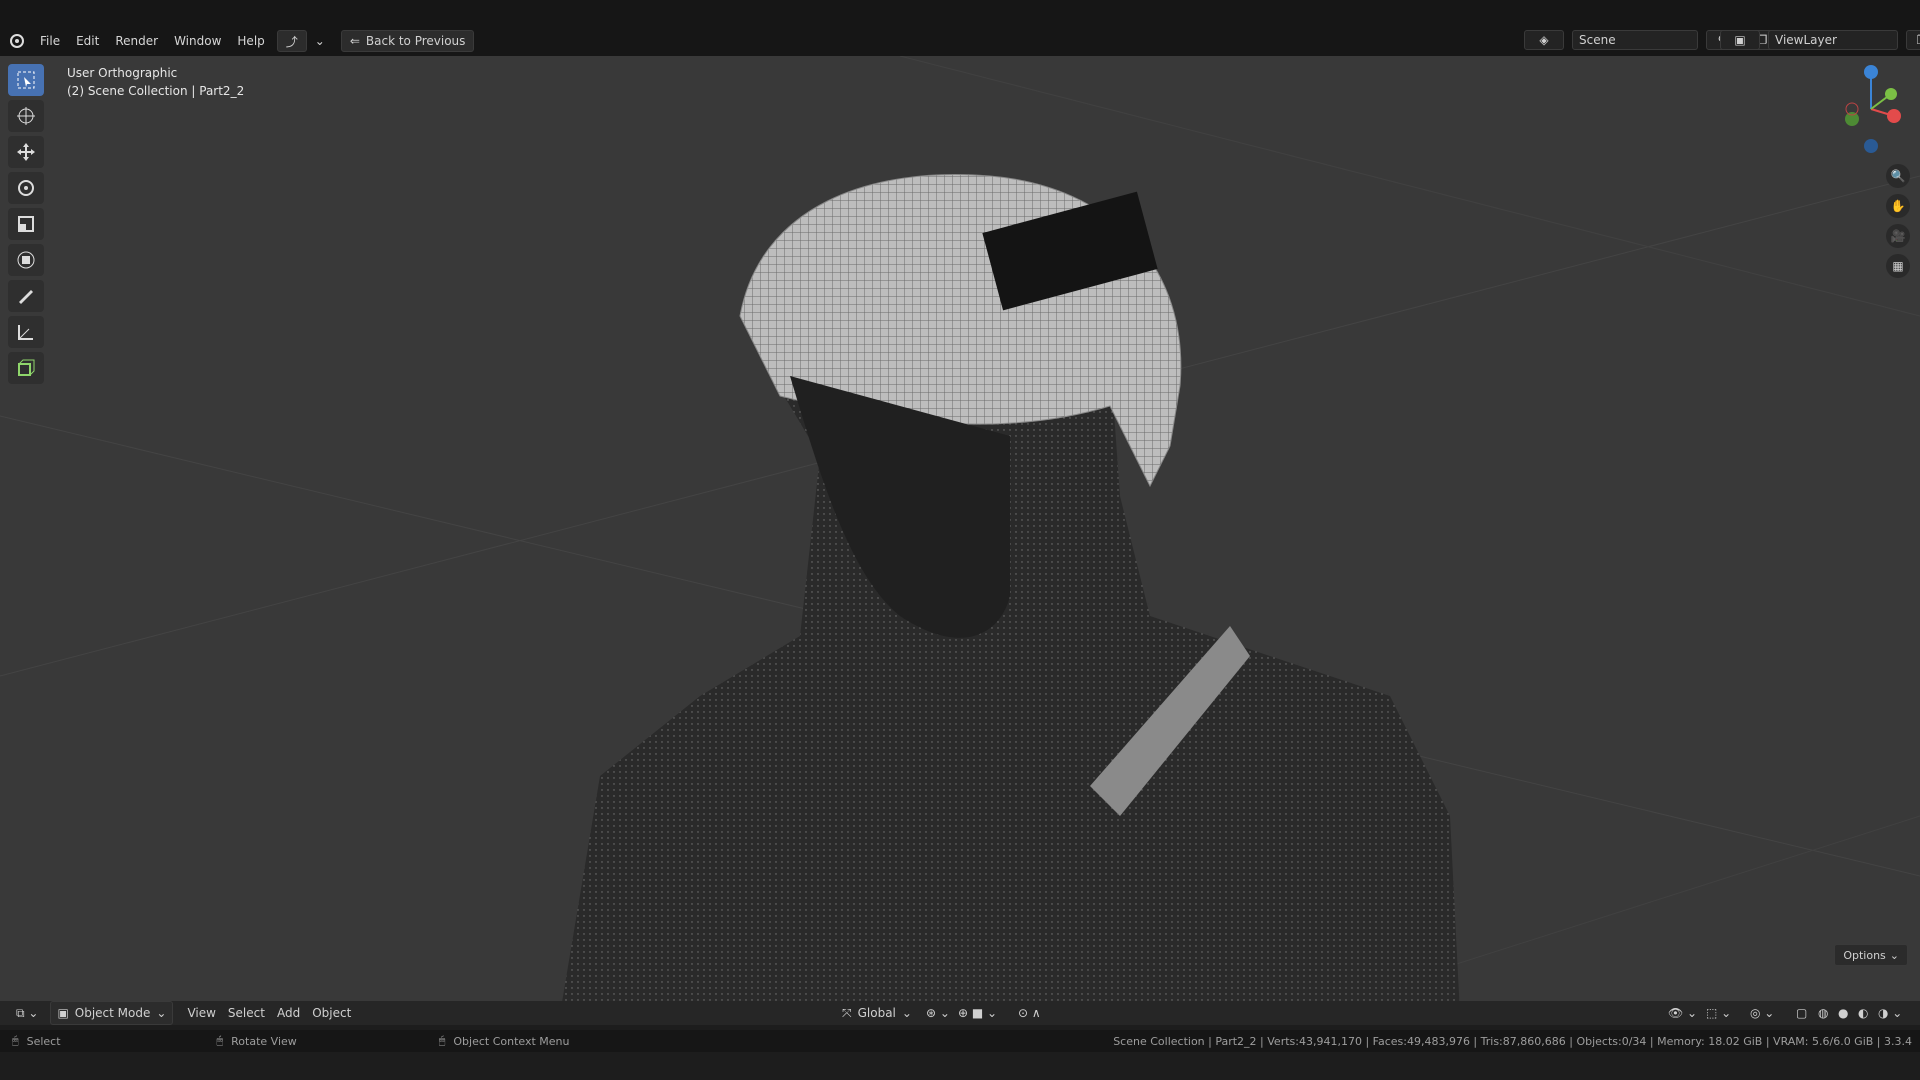  I want to click on orientation-icon: ⤧, so click(847, 1012).